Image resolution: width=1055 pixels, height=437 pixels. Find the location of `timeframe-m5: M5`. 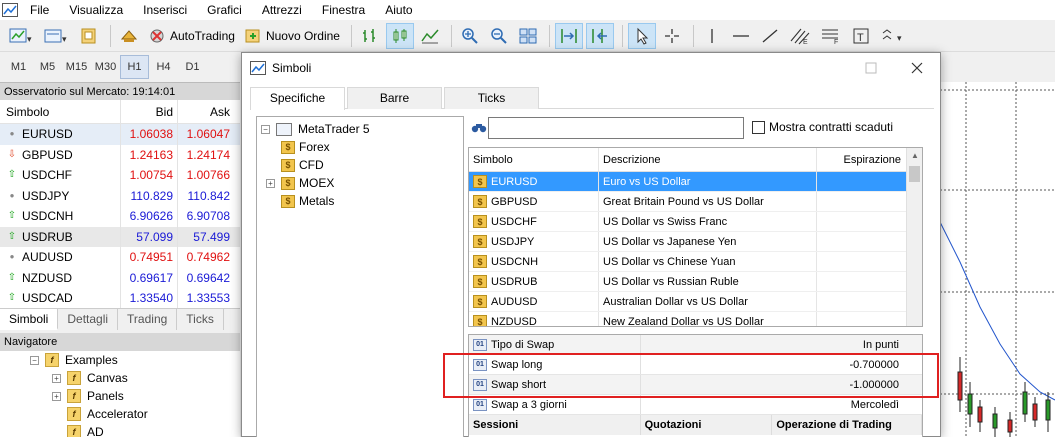

timeframe-m5: M5 is located at coordinates (47, 67).